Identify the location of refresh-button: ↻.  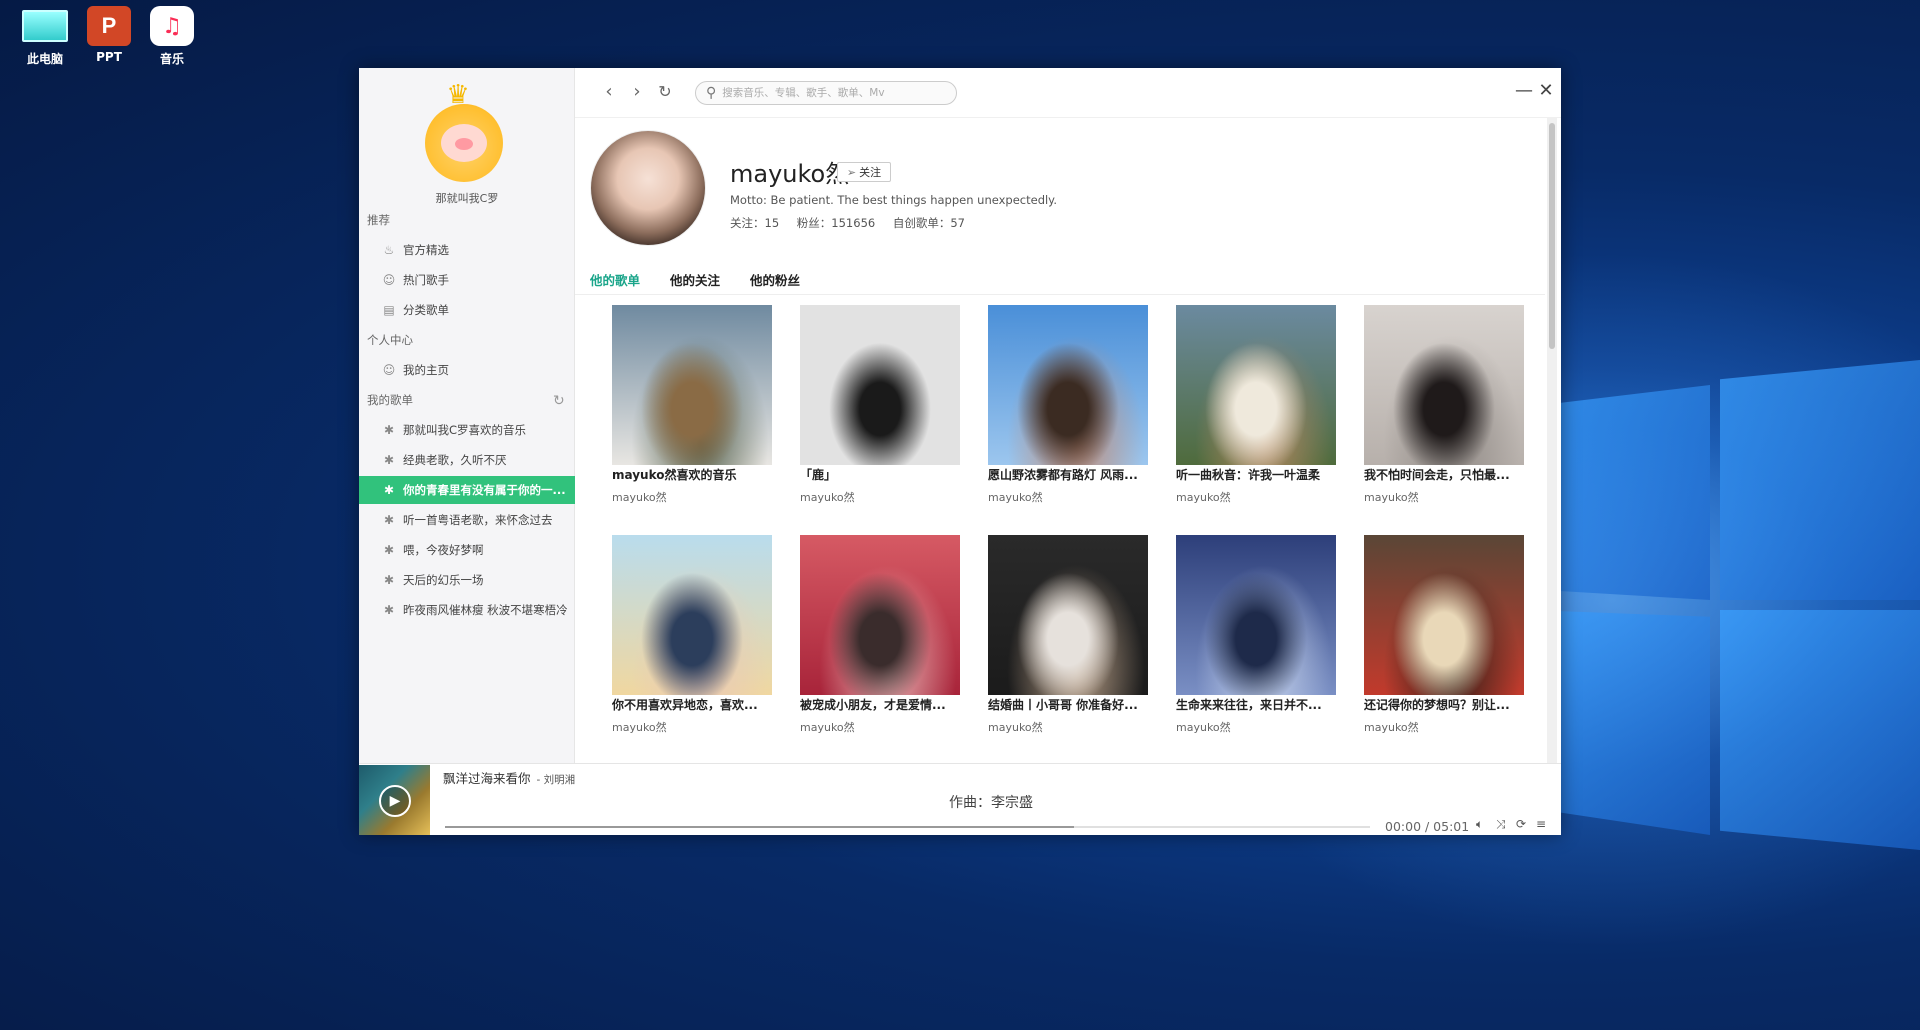
(665, 92).